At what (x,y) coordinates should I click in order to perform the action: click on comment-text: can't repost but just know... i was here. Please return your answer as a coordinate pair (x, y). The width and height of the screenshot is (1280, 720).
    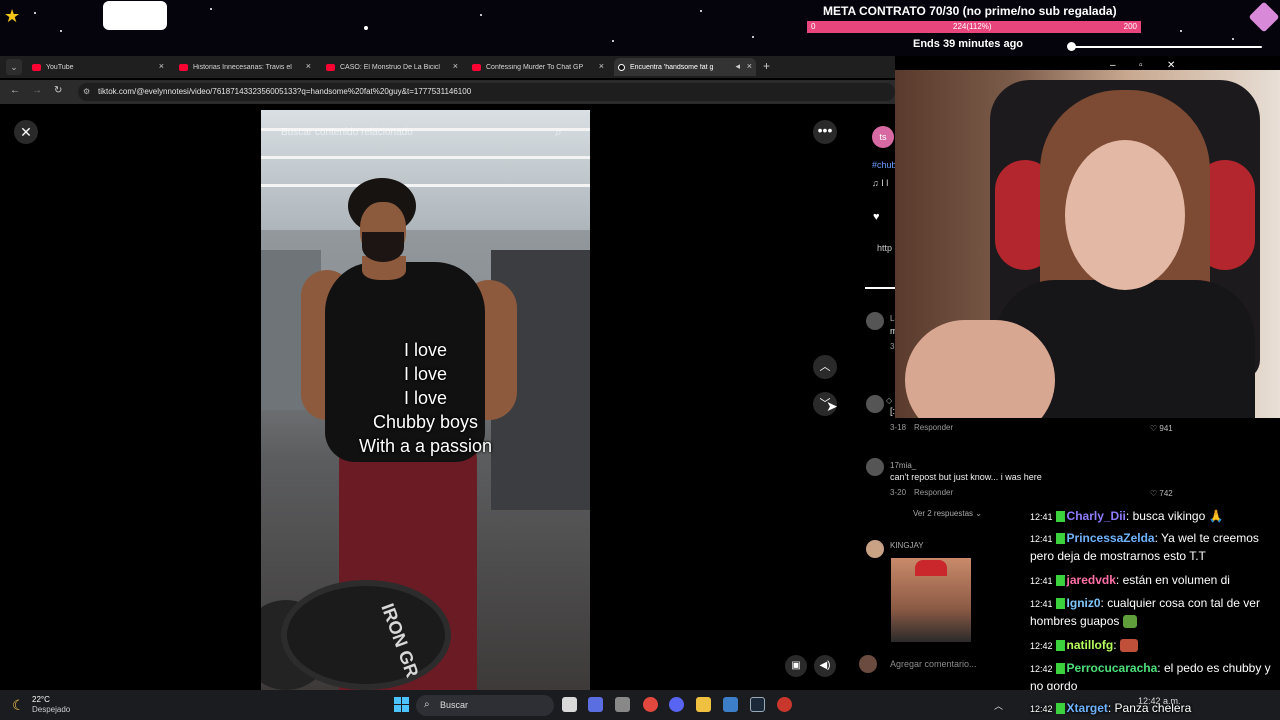
    Looking at the image, I should click on (966, 477).